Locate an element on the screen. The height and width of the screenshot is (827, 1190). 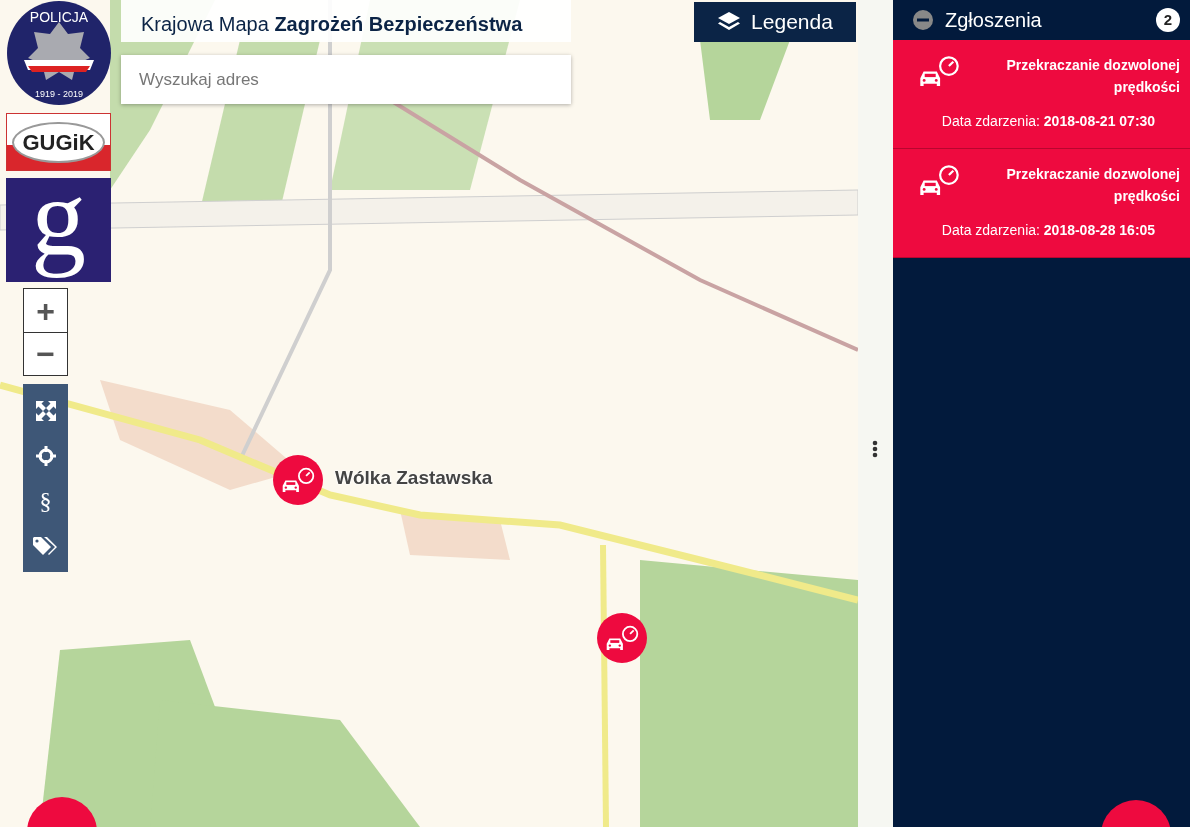
search-field: Wyszukaj adres is located at coordinates (346, 79).